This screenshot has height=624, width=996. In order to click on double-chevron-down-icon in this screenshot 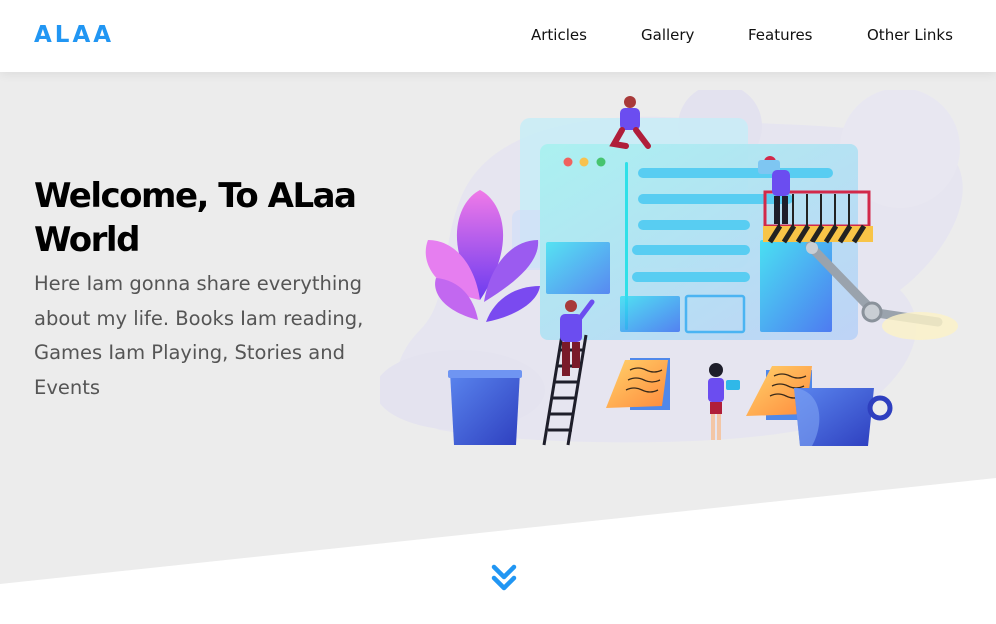, I will do `click(504, 577)`.